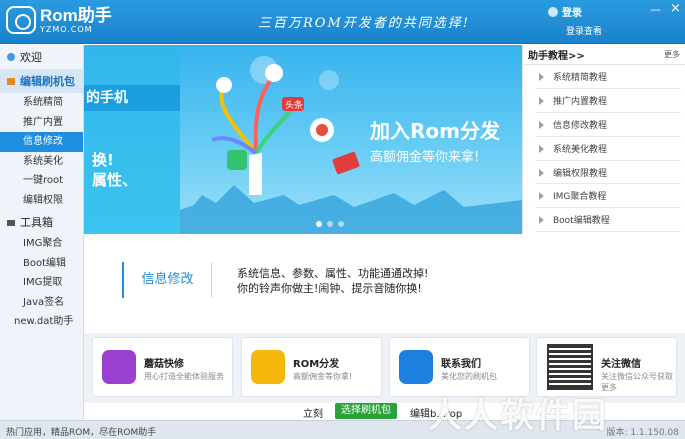  Describe the element at coordinates (556, 56) in the screenshot. I see `tutorial-title: 助手教程>>` at that location.